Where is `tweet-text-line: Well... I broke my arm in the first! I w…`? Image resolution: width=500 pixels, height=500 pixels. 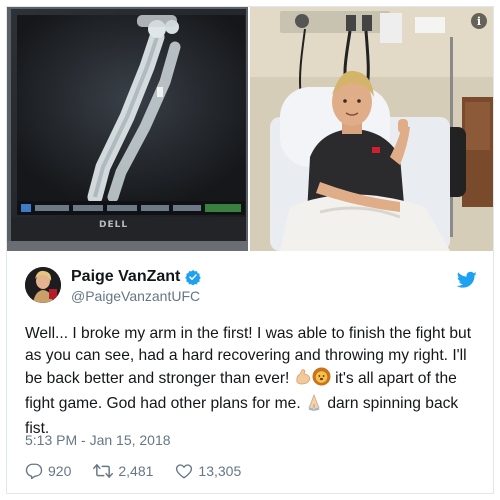 tweet-text-line: Well... I broke my arm in the first! I w… is located at coordinates (248, 333).